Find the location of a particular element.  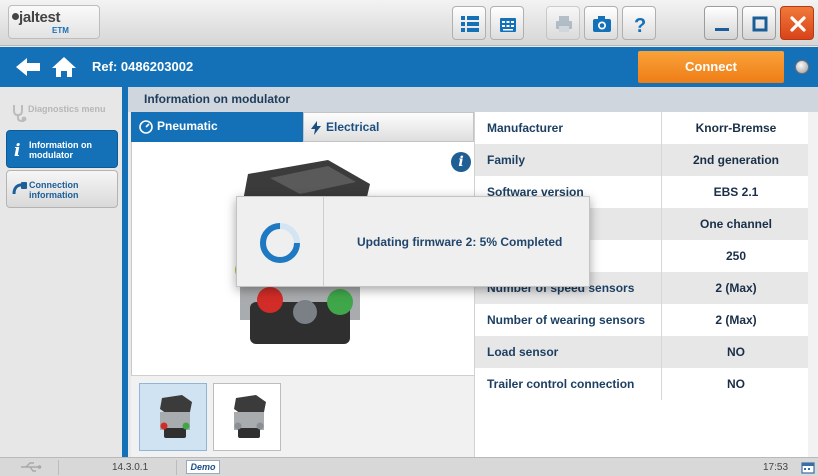

help-button: ? is located at coordinates (639, 23).